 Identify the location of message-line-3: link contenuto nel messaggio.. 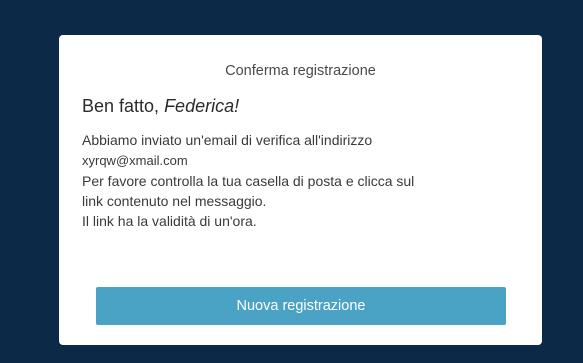
(174, 201).